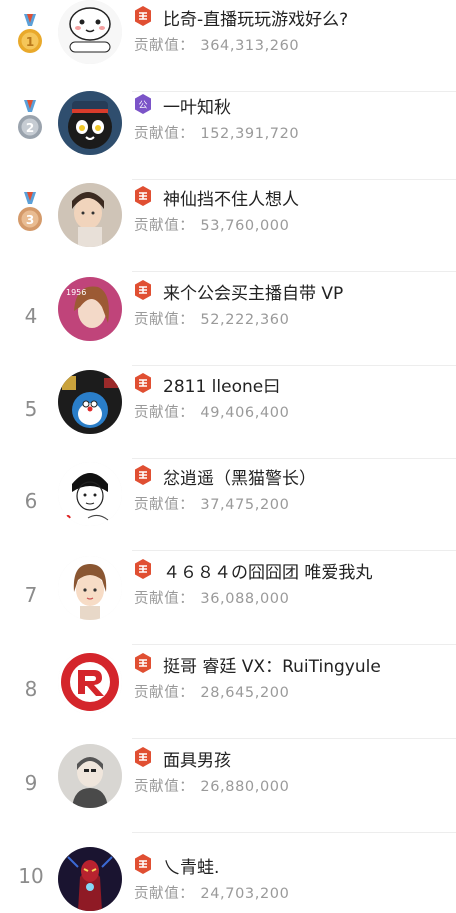 Image resolution: width=456 pixels, height=913 pixels. I want to click on svg-text: 3, so click(30, 220).